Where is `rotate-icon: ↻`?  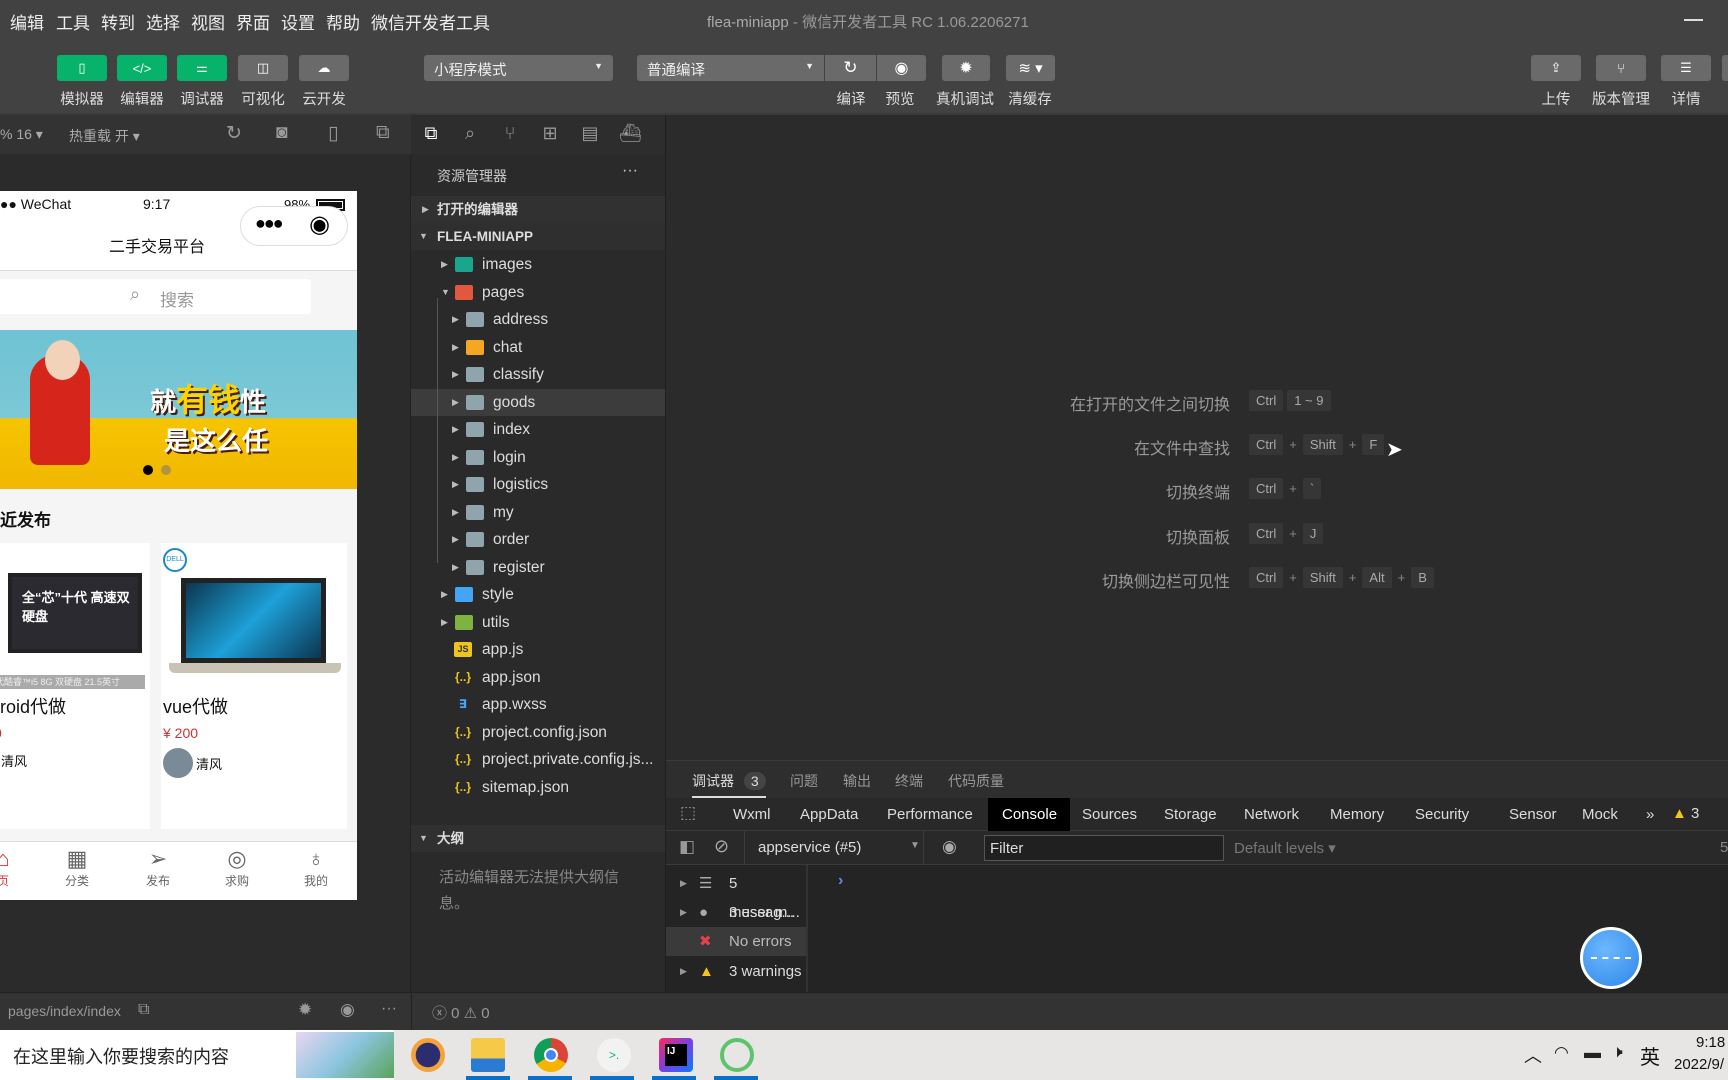
rotate-icon: ↻ is located at coordinates (234, 133).